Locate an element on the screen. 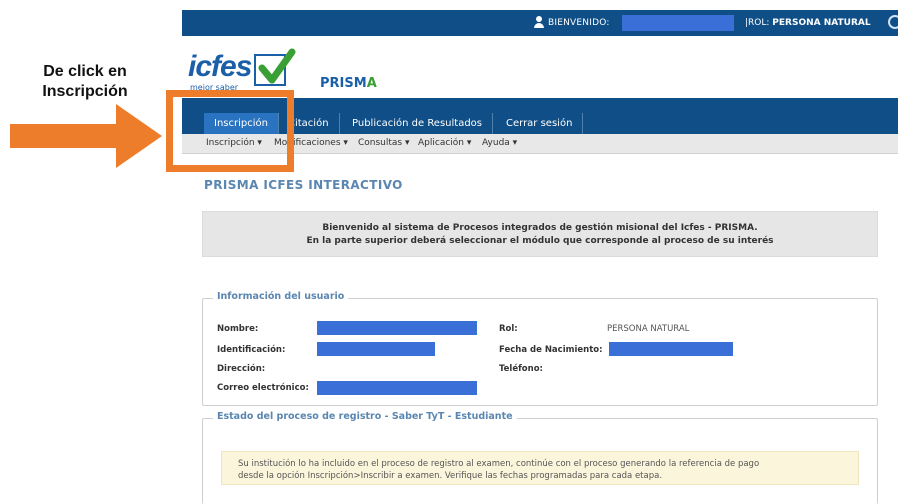 The width and height of the screenshot is (898, 504). power-icon is located at coordinates (893, 22).